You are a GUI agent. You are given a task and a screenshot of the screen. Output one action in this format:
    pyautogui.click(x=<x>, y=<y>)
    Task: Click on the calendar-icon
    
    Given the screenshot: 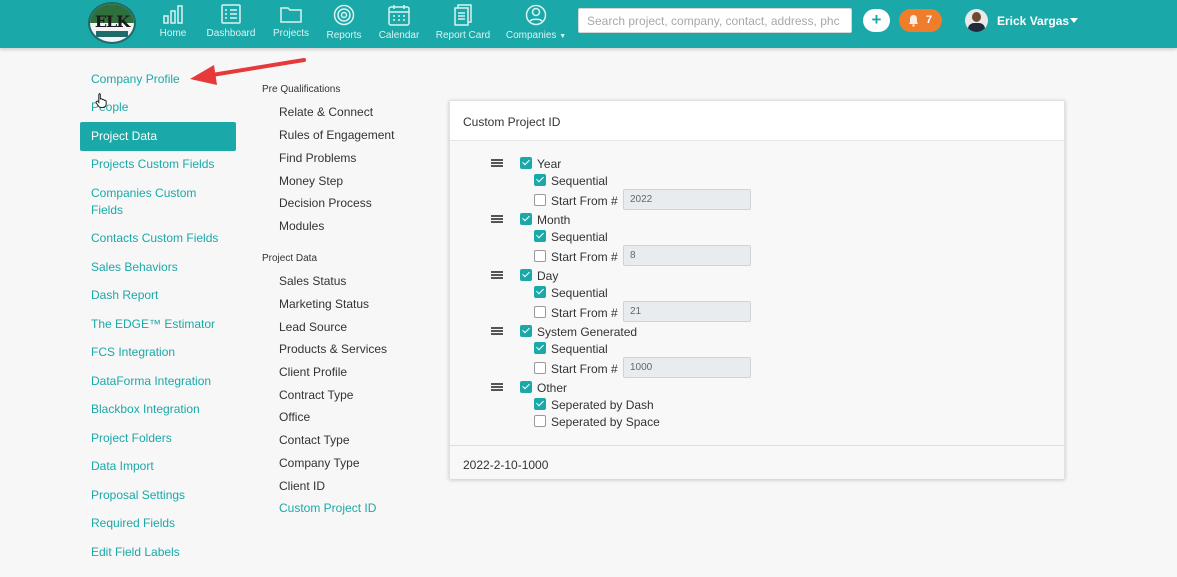 What is the action you would take?
    pyautogui.click(x=399, y=15)
    